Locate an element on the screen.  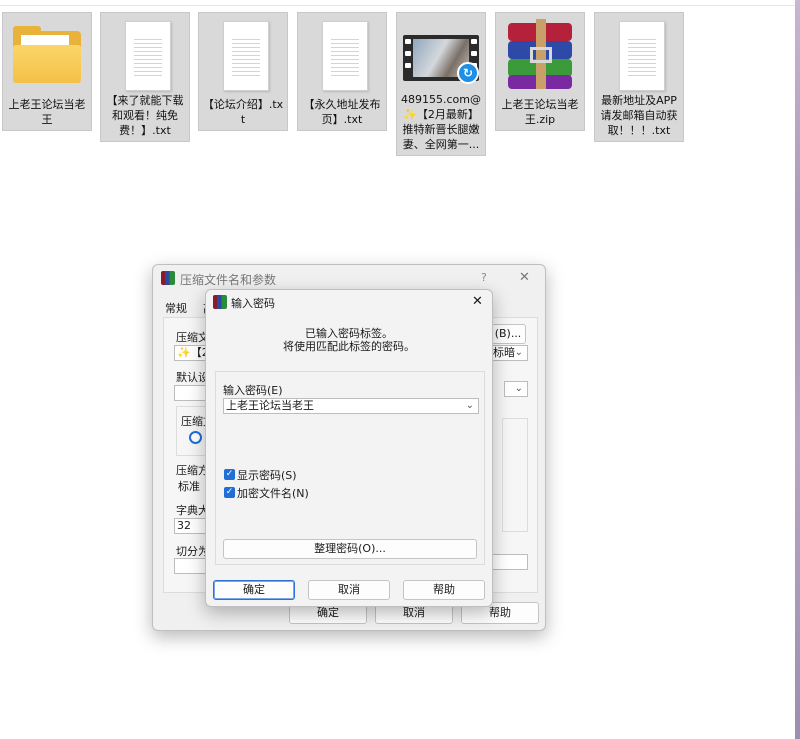
archive-options-group is located at coordinates (515, 475).